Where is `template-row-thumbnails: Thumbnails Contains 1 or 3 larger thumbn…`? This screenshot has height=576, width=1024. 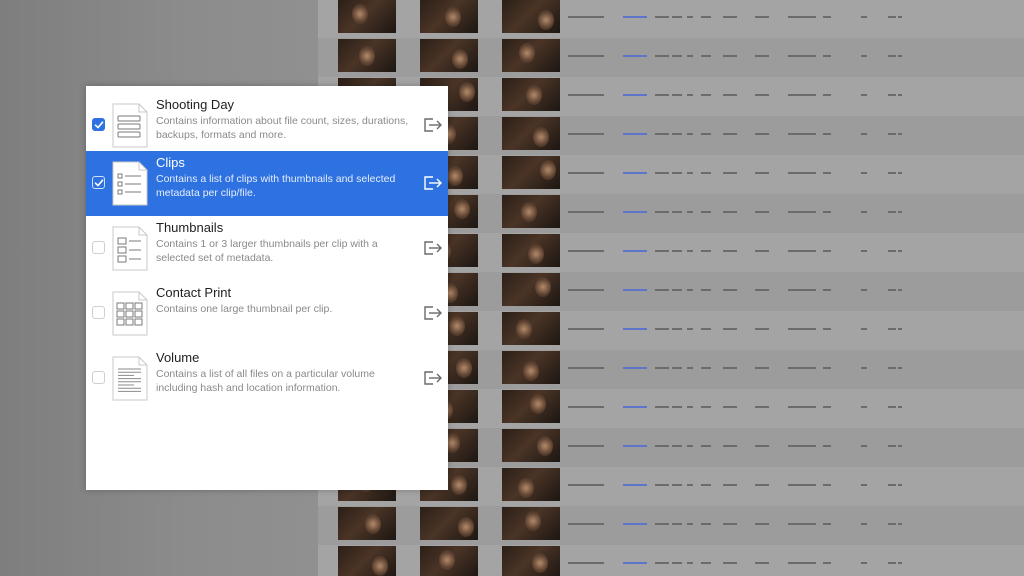 template-row-thumbnails: Thumbnails Contains 1 or 3 larger thumbn… is located at coordinates (267, 248).